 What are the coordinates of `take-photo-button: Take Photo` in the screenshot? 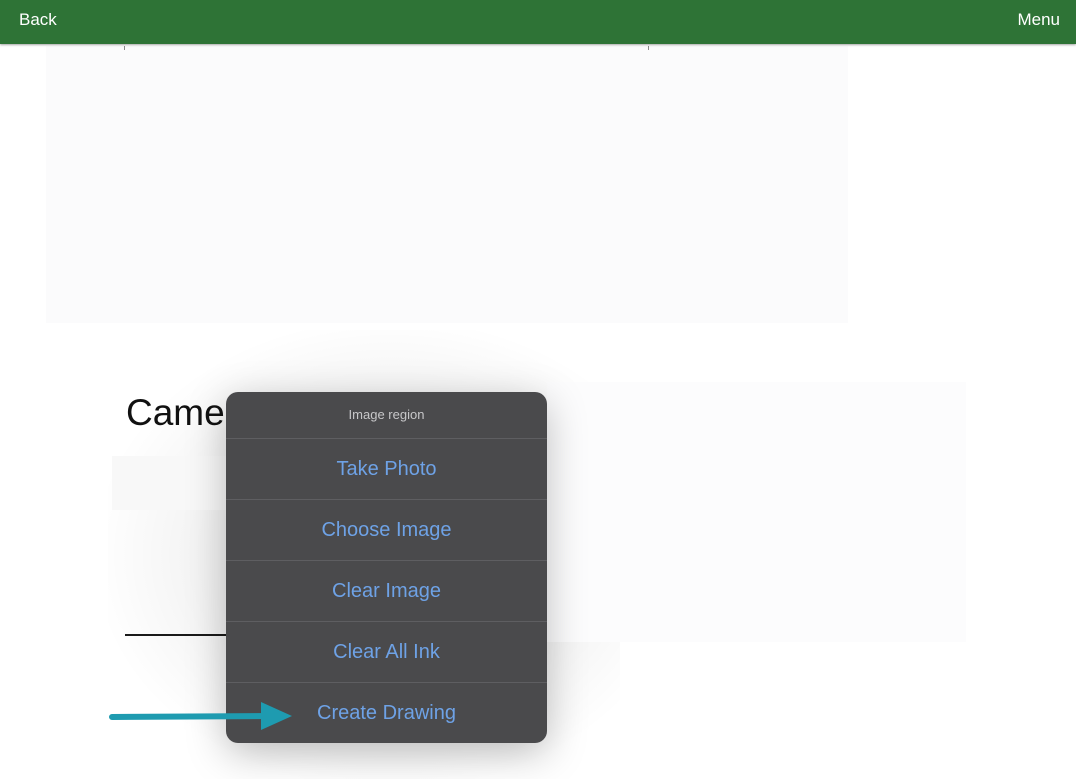 It's located at (386, 469).